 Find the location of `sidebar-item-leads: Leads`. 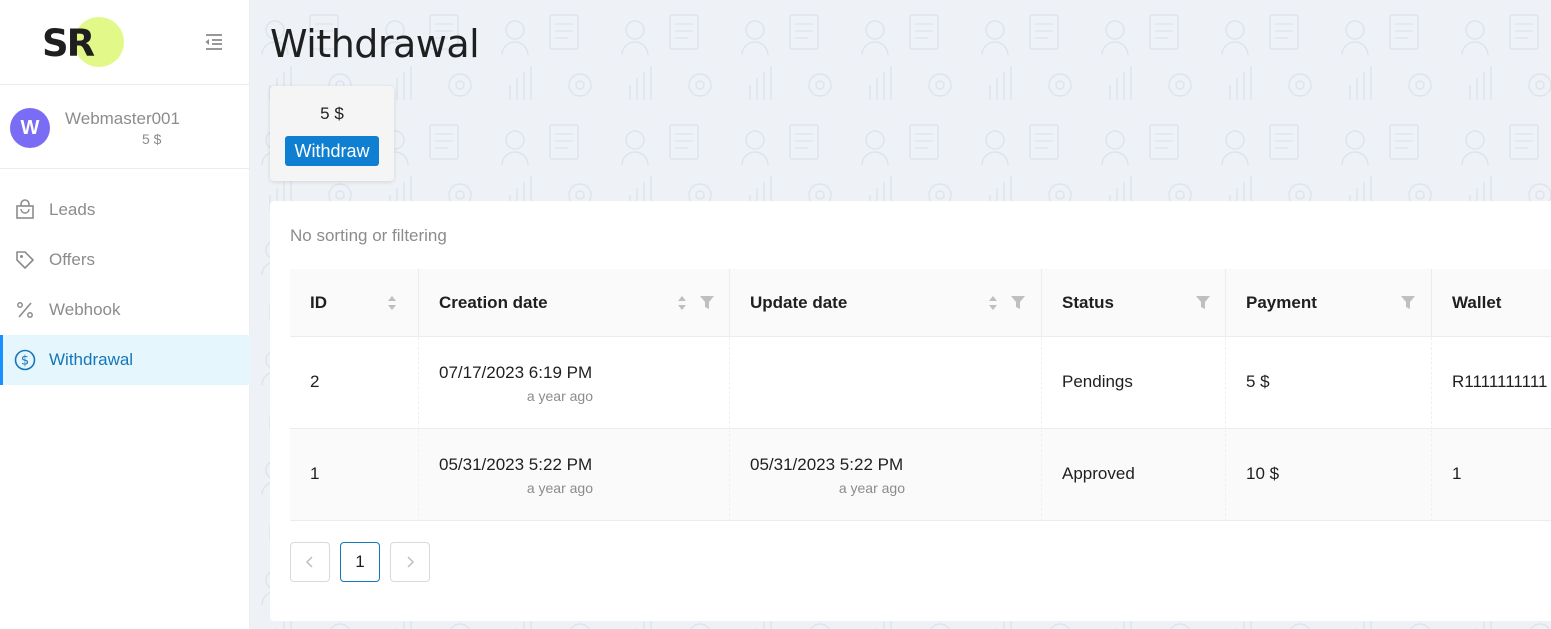

sidebar-item-leads: Leads is located at coordinates (125, 210).